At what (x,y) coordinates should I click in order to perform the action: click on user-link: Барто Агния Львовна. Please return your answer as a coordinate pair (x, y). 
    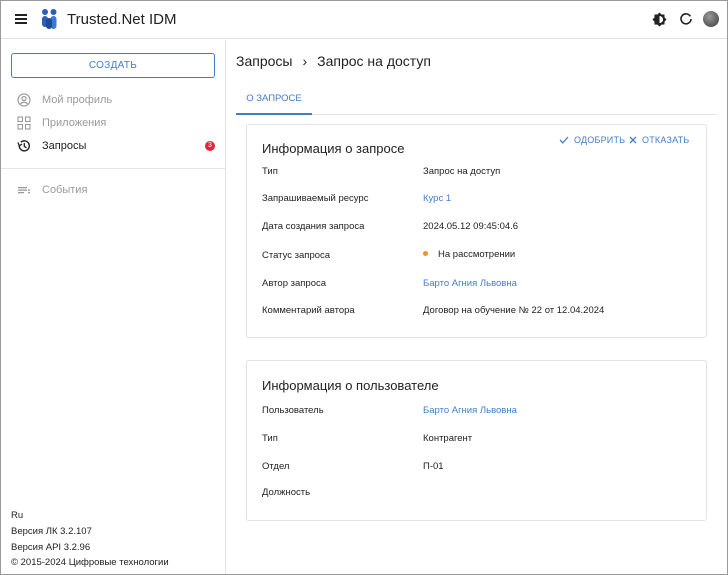
    Looking at the image, I should click on (470, 410).